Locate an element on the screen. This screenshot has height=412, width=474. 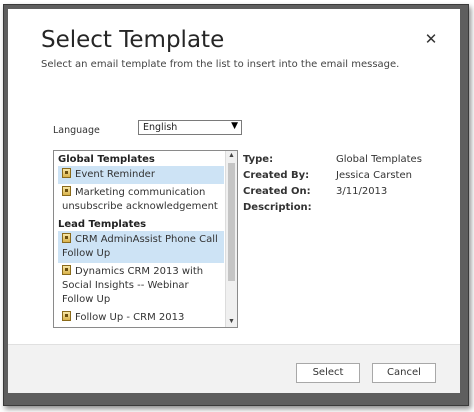
detail-row-created-by: Created By: Jessica Carsten is located at coordinates (348, 178).